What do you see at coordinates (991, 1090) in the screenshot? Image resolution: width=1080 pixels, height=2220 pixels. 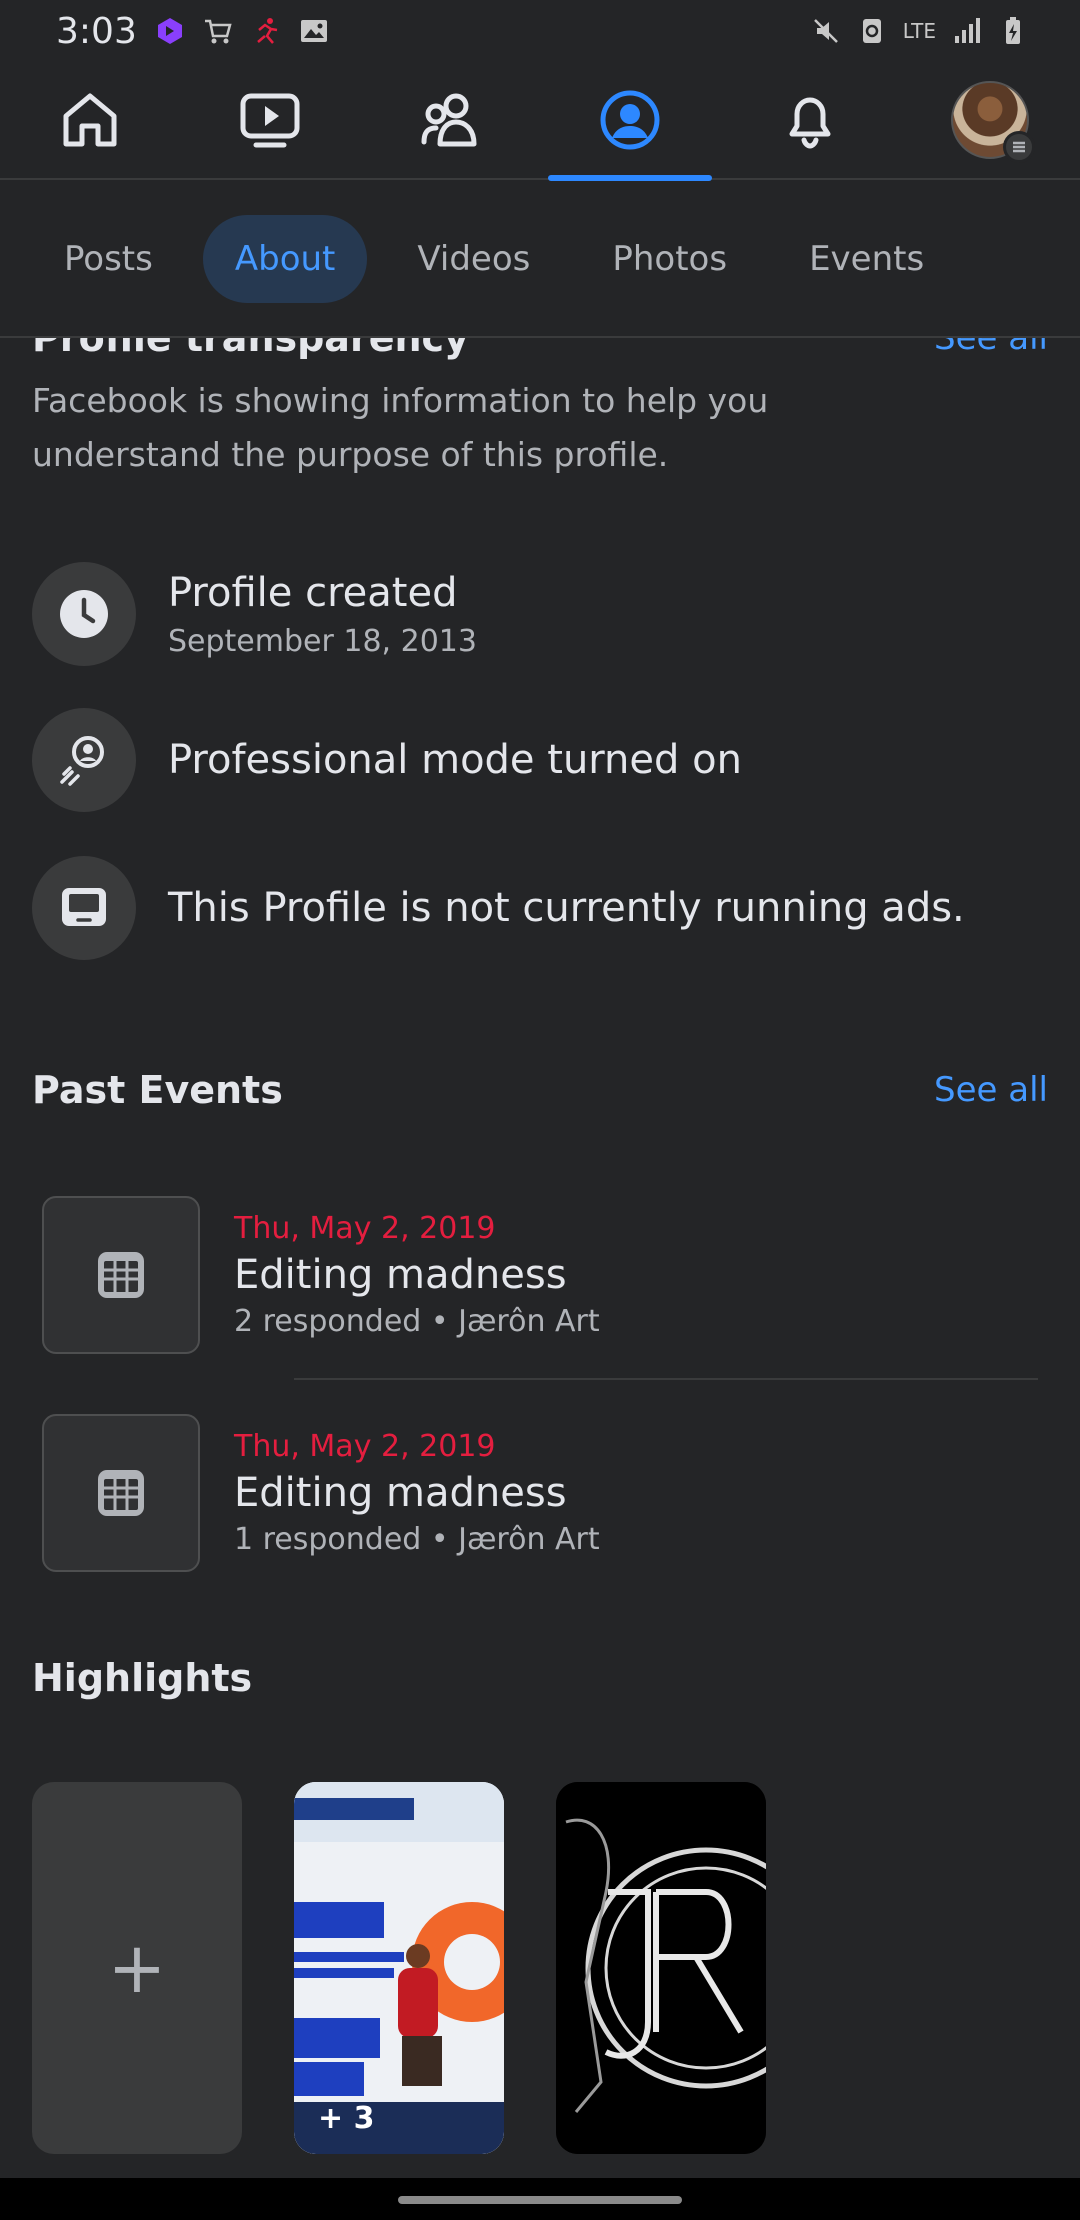 I see `past-events-see-all-link: See all` at bounding box center [991, 1090].